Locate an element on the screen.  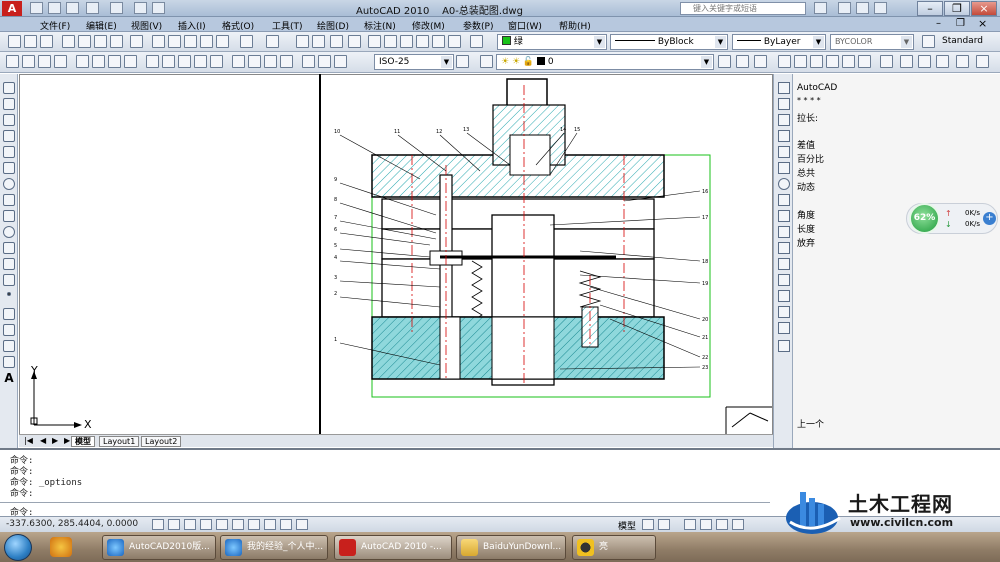
layer-state-icon is located at coordinates (760, 61).